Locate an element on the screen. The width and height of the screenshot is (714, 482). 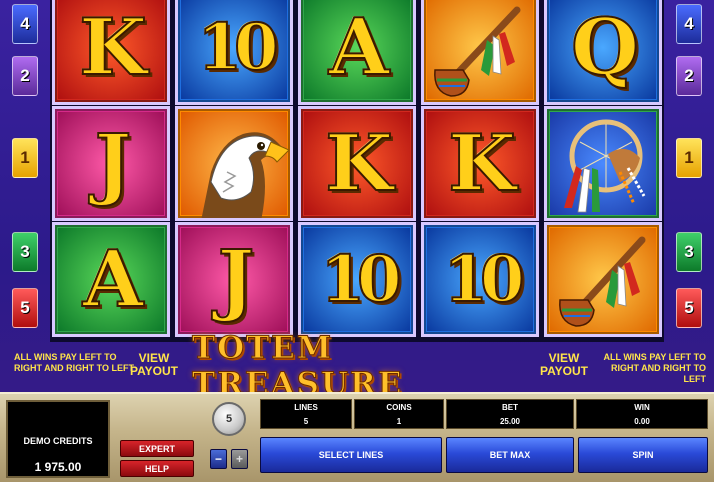
coin-value-chip: 5 is located at coordinates (229, 419).